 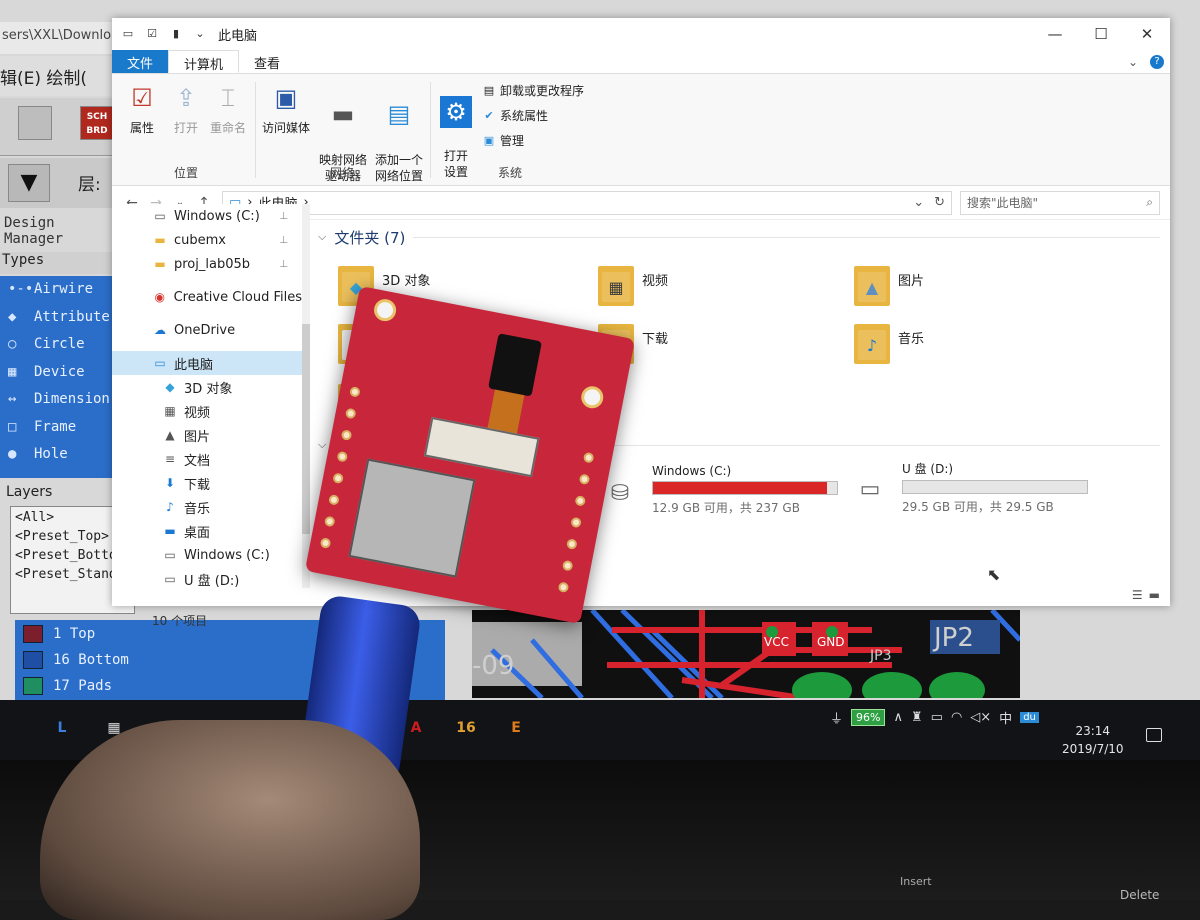 I want to click on tab-computer: 计算机, so click(x=204, y=61).